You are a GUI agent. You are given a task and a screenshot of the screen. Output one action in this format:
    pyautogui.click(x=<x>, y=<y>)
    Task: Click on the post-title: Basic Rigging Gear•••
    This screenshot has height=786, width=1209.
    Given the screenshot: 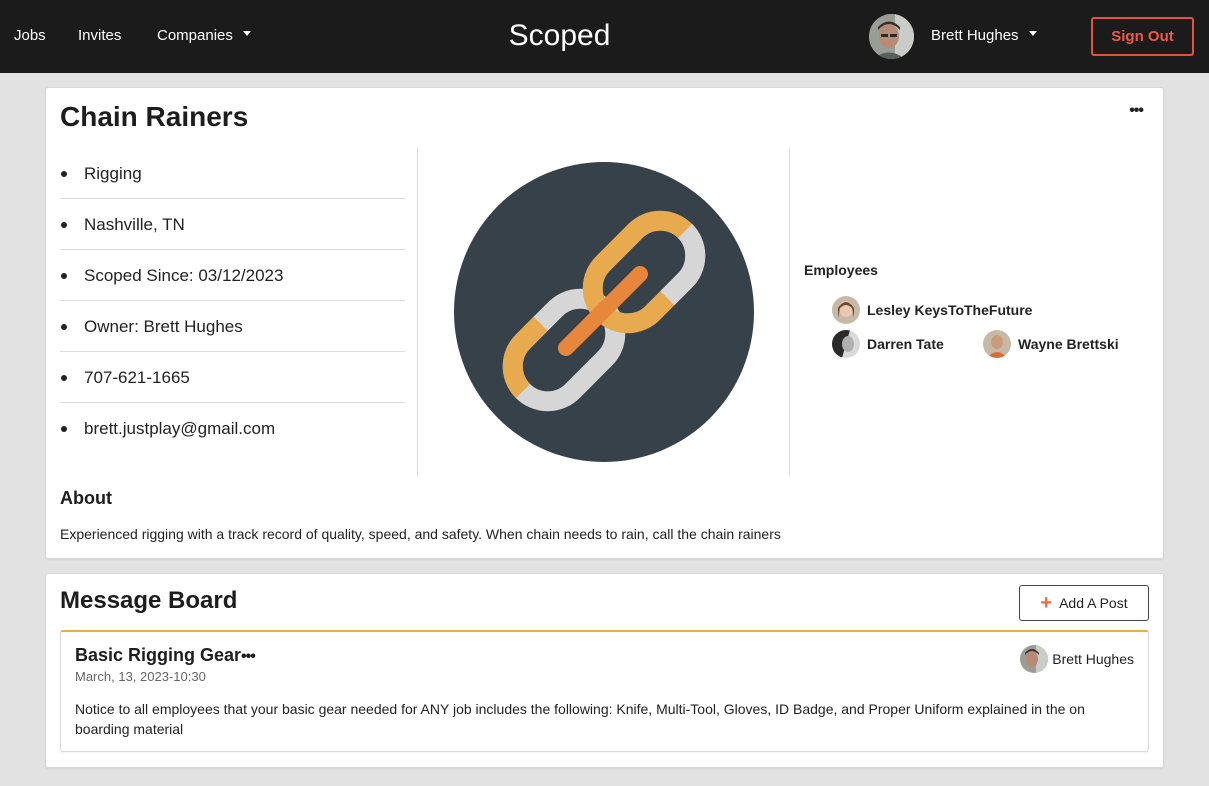 What is the action you would take?
    pyautogui.click(x=165, y=655)
    